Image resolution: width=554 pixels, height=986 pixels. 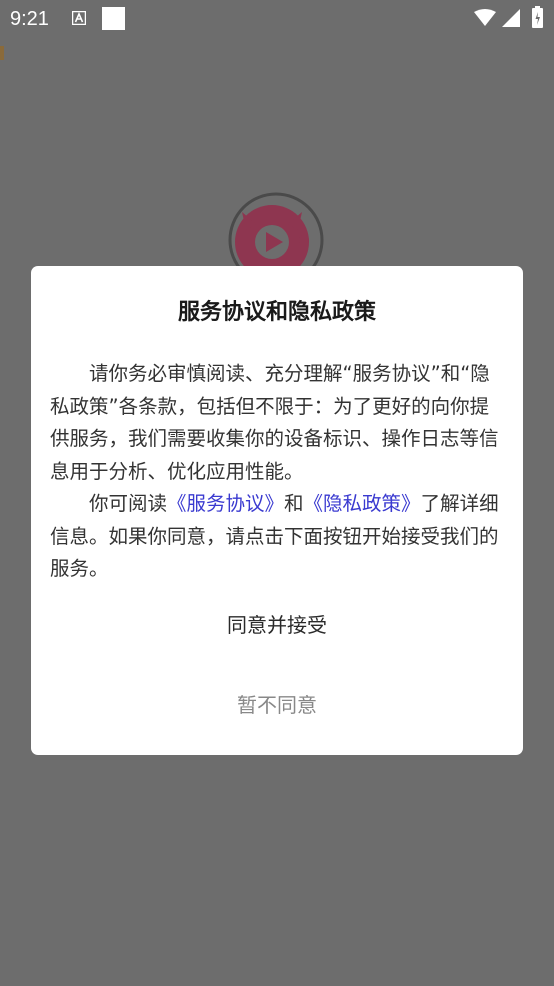 What do you see at coordinates (29, 19) in the screenshot?
I see `status-time: 9:21` at bounding box center [29, 19].